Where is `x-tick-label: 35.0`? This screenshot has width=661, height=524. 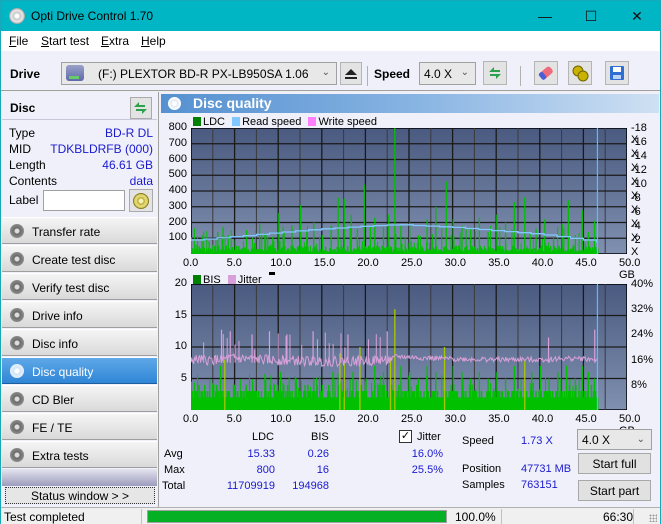
x-tick-label: 35.0 is located at coordinates (499, 419).